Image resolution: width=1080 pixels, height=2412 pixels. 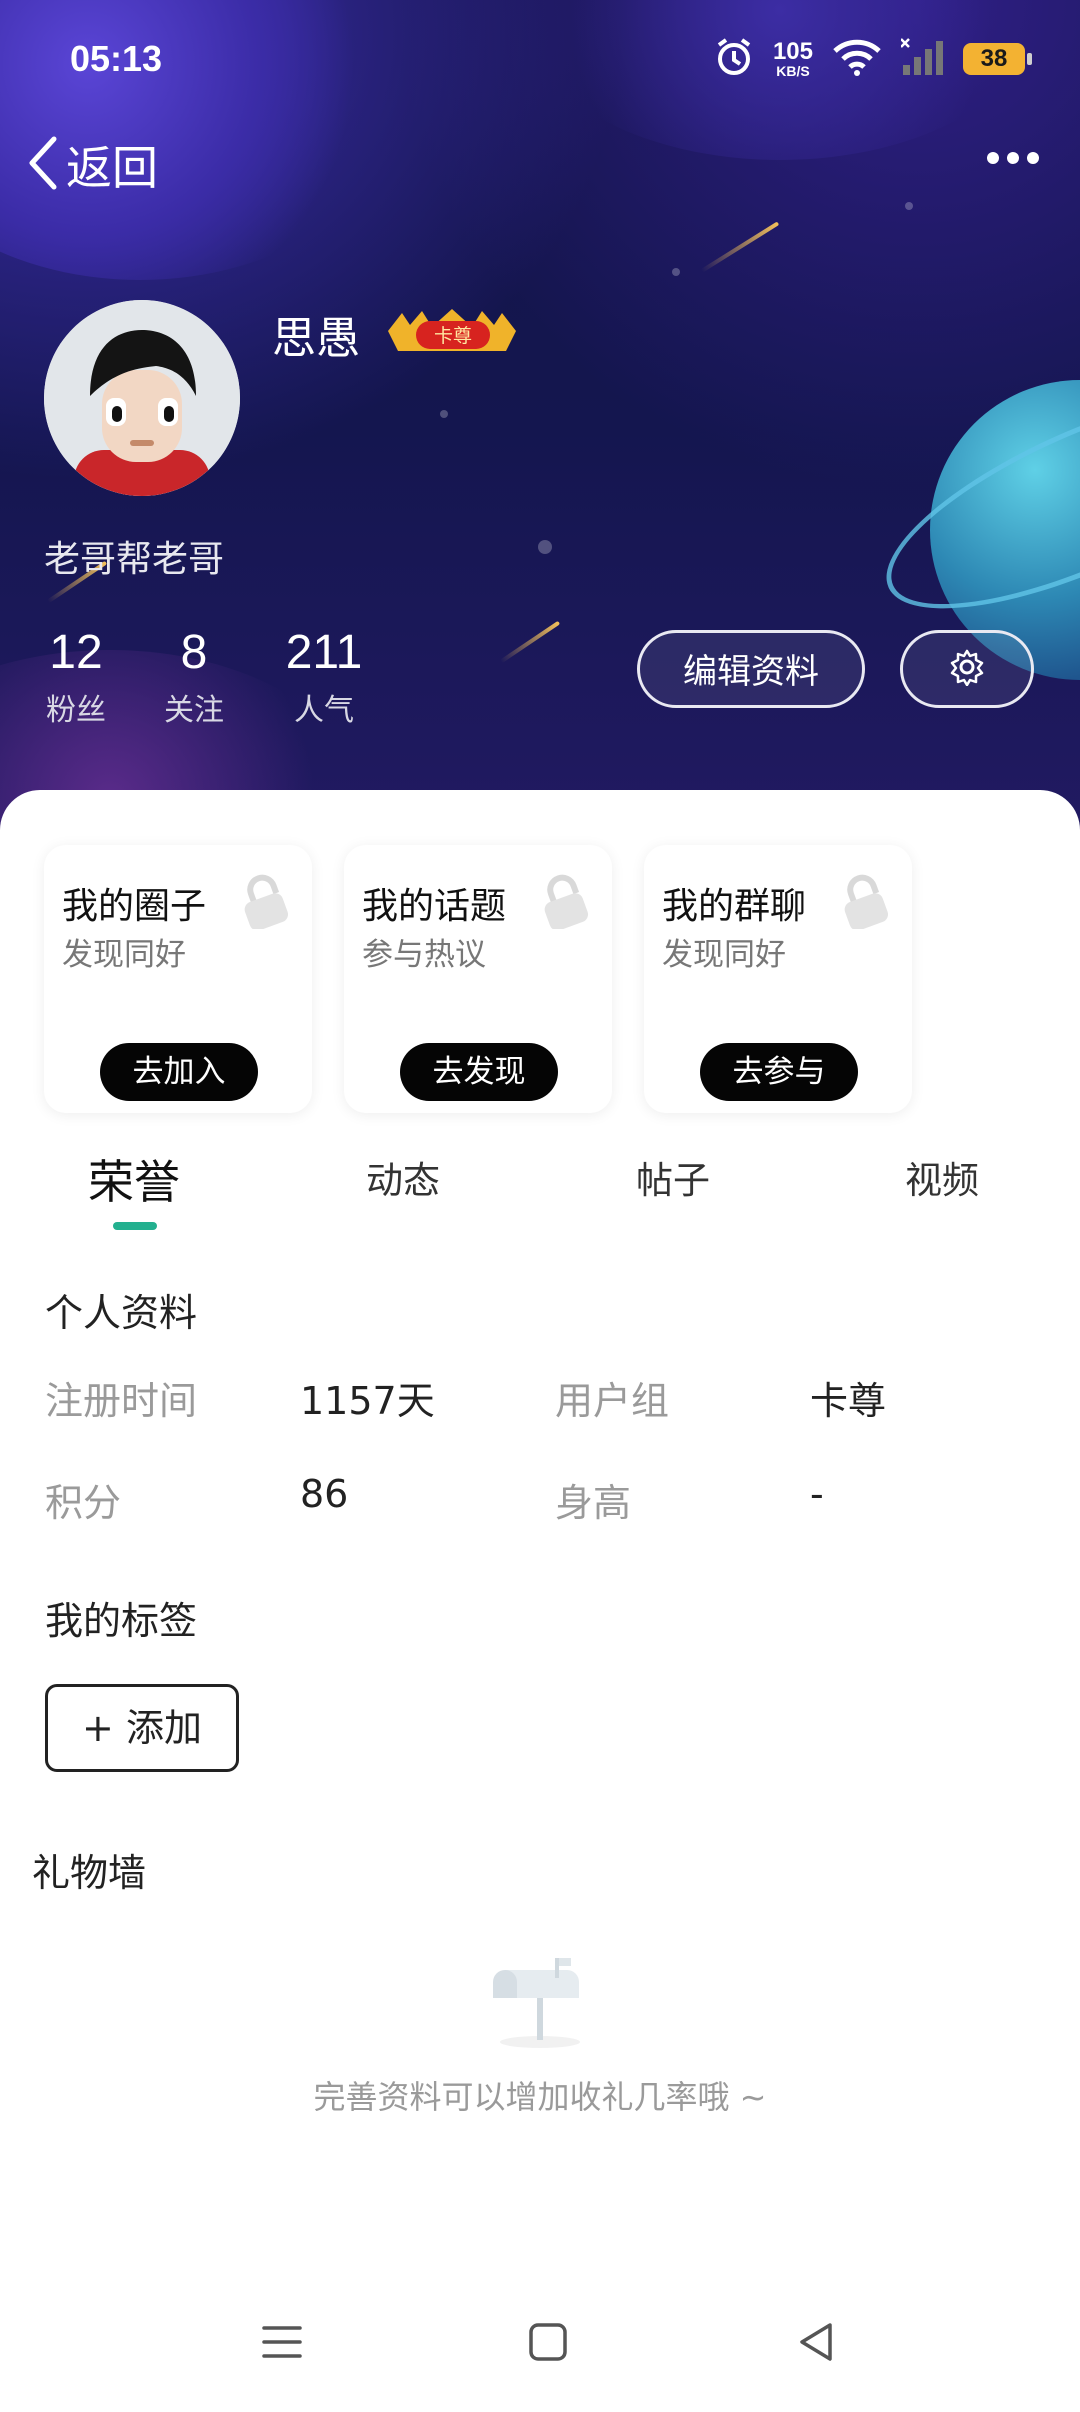 What do you see at coordinates (121, 1401) in the screenshot?
I see `register-time-label: 注册时间` at bounding box center [121, 1401].